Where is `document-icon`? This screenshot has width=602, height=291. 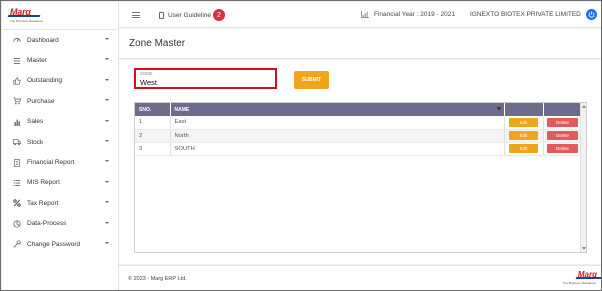
document-icon is located at coordinates (17, 163).